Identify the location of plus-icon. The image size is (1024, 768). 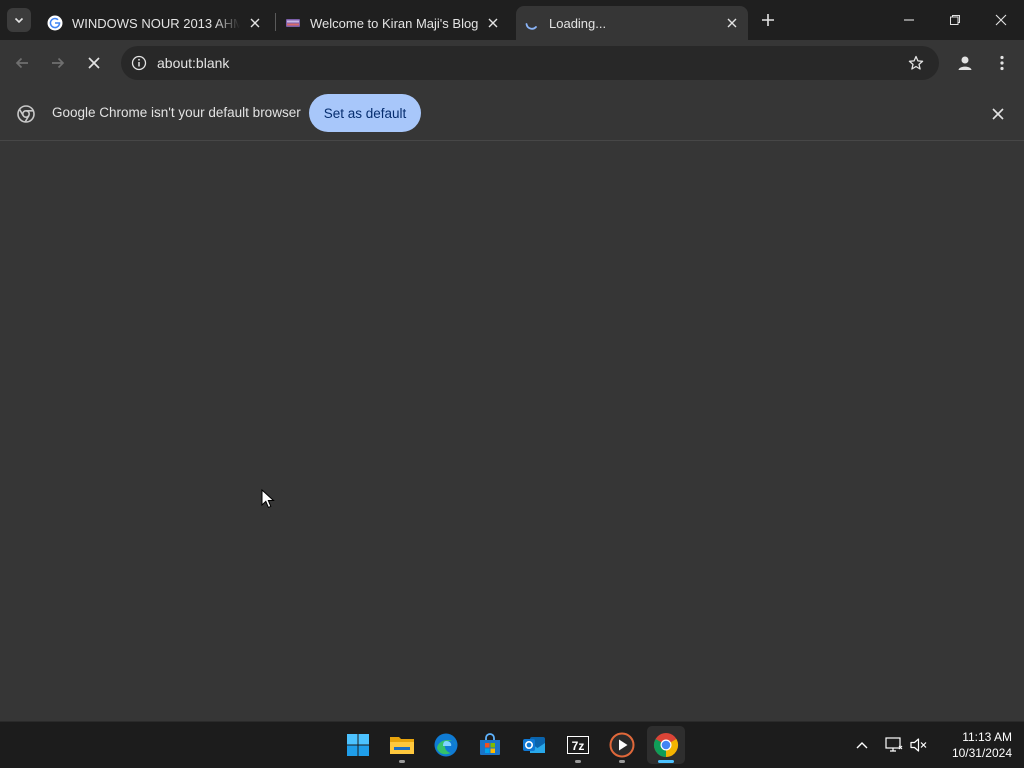
(768, 20).